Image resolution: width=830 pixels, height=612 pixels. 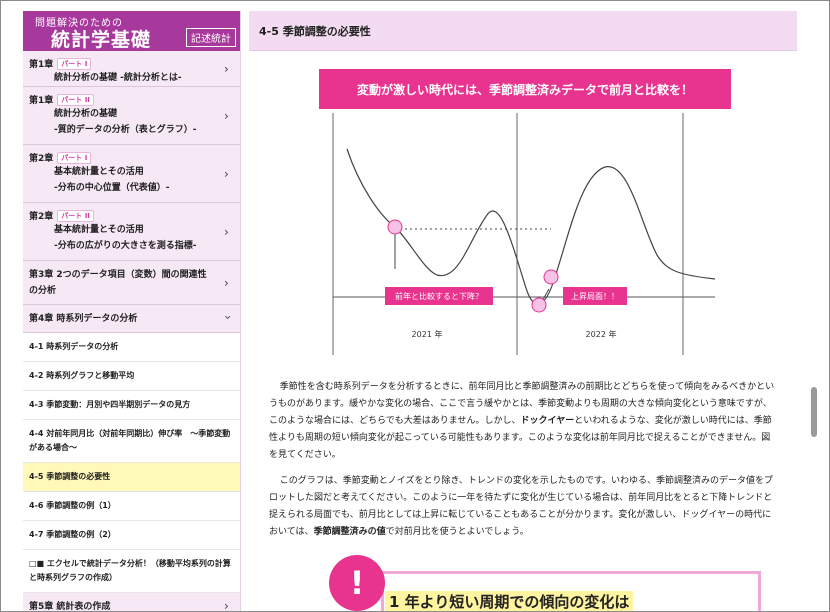 I want to click on sidebar-item-chapter4: 第4章 時系列データの分析 ›, so click(x=131, y=319).